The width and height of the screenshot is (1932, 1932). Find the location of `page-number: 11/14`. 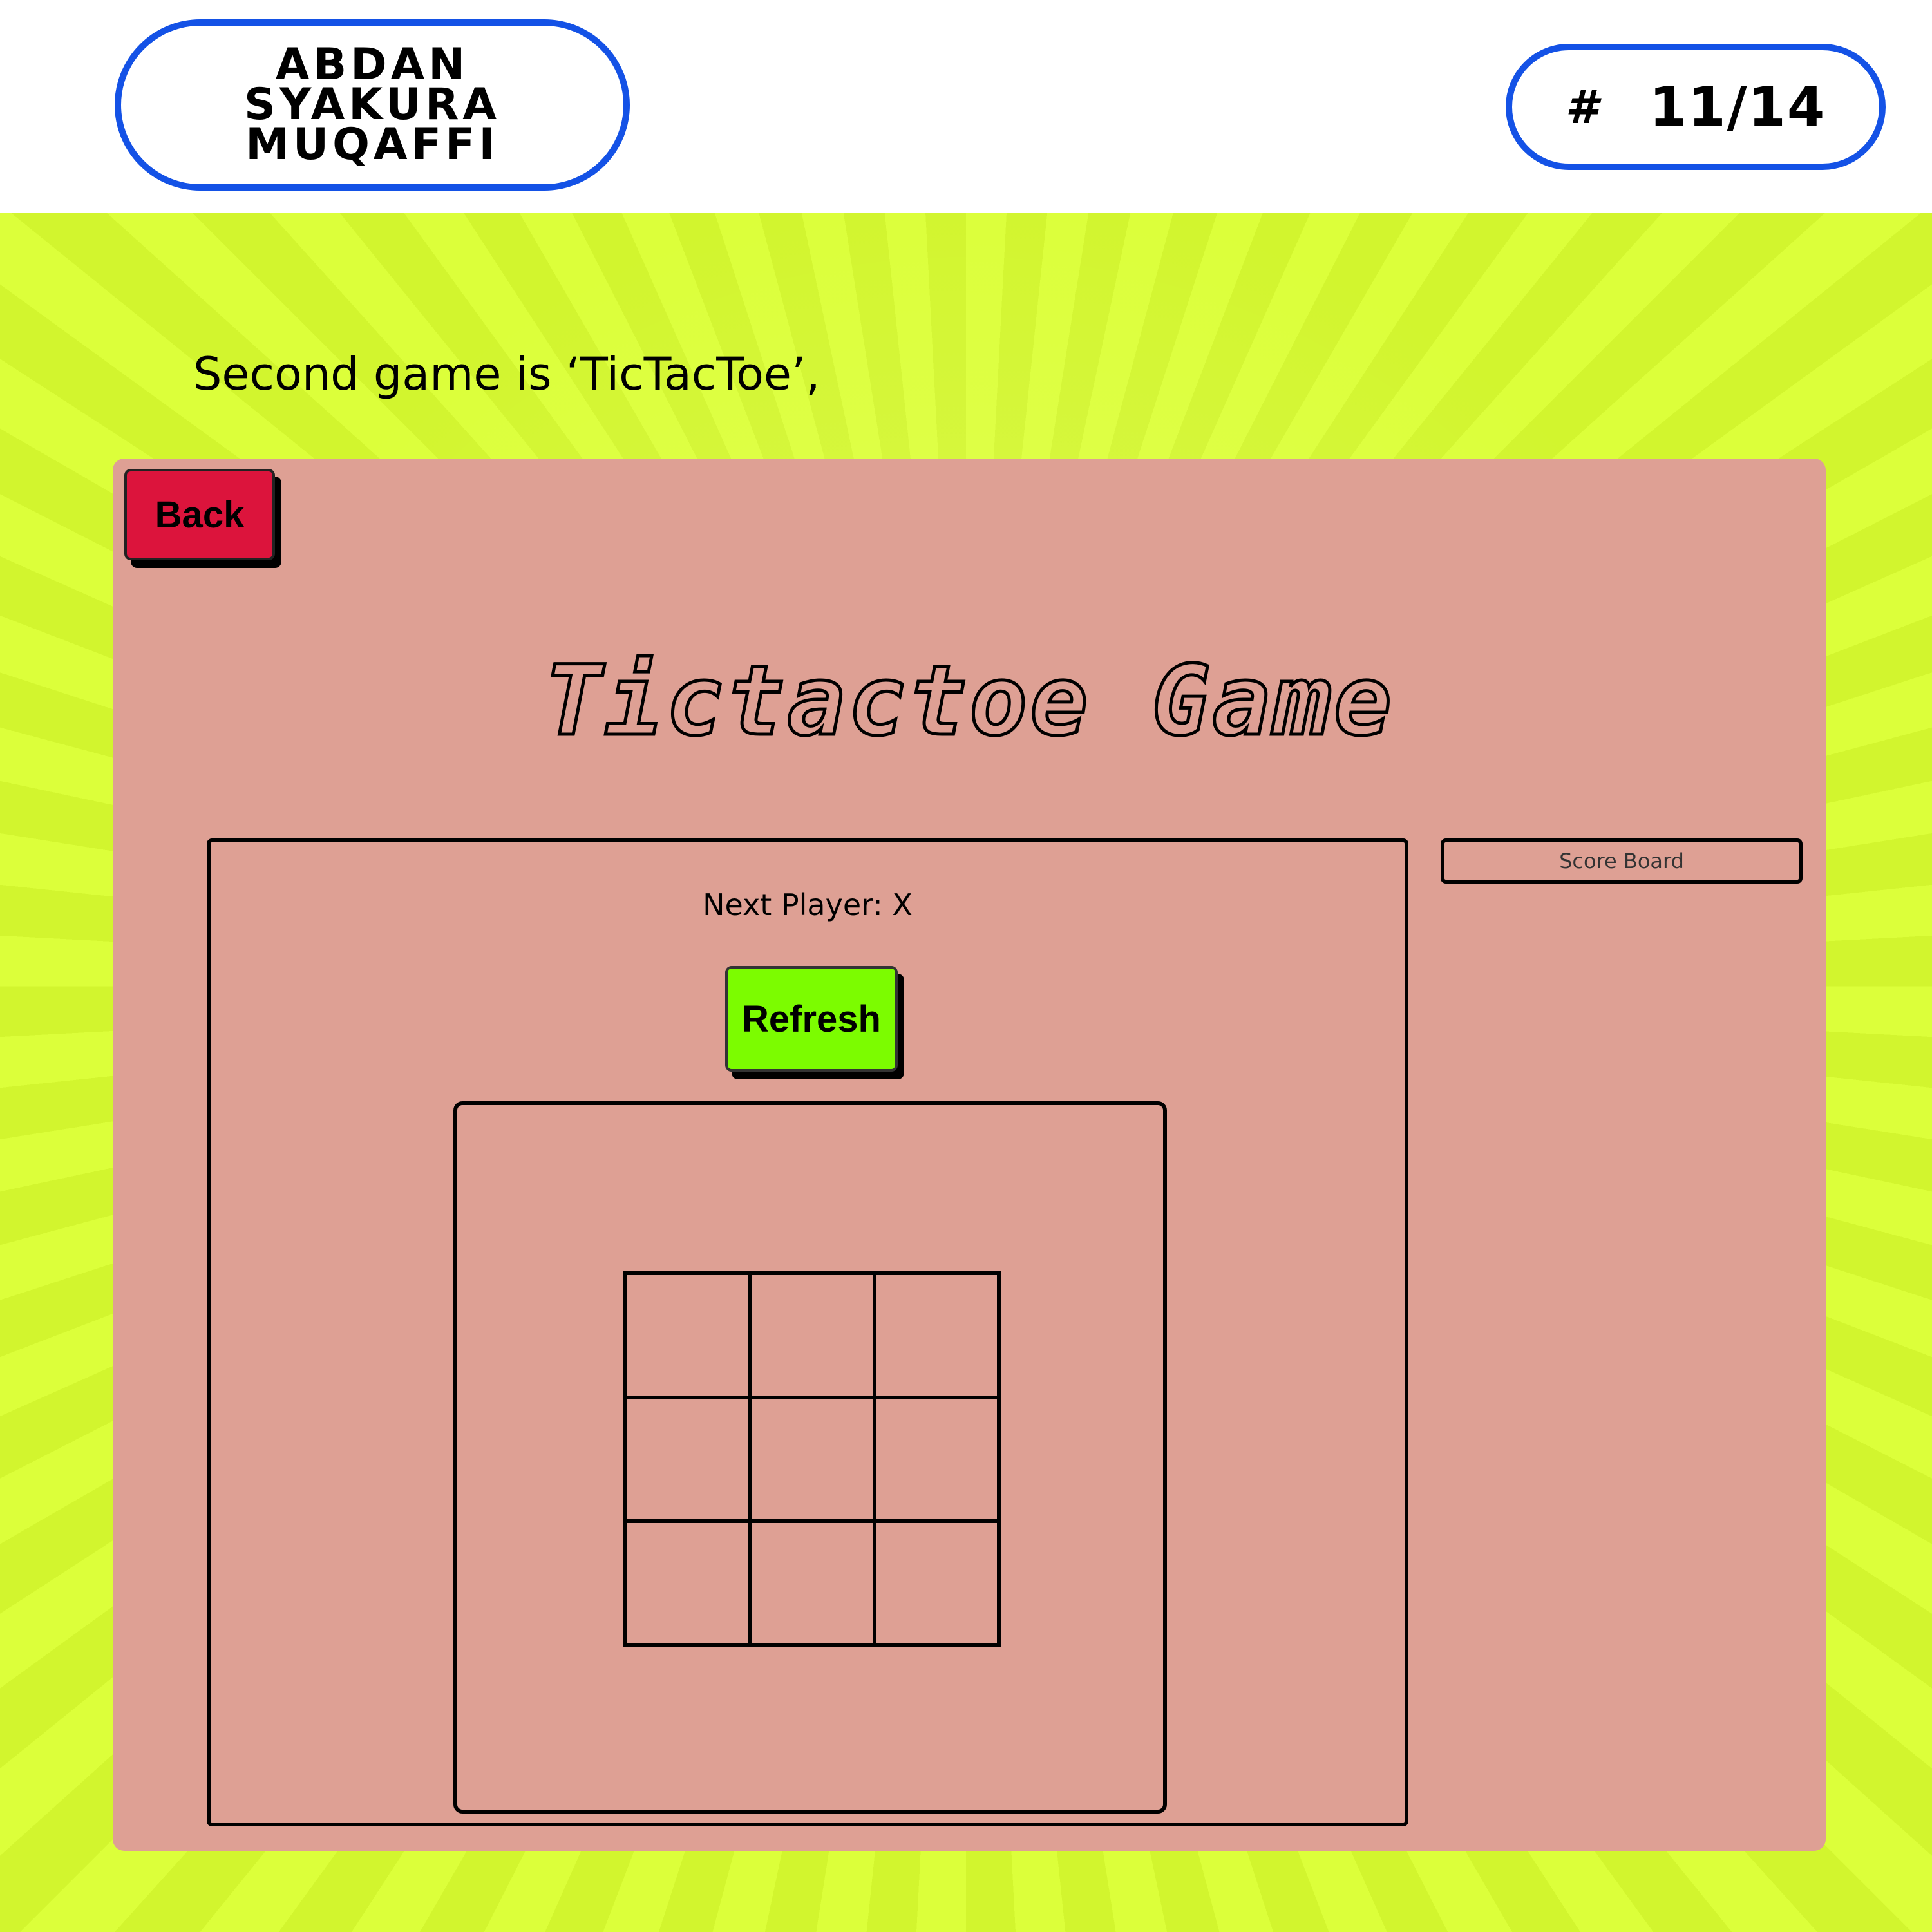

page-number: 11/14 is located at coordinates (1737, 107).